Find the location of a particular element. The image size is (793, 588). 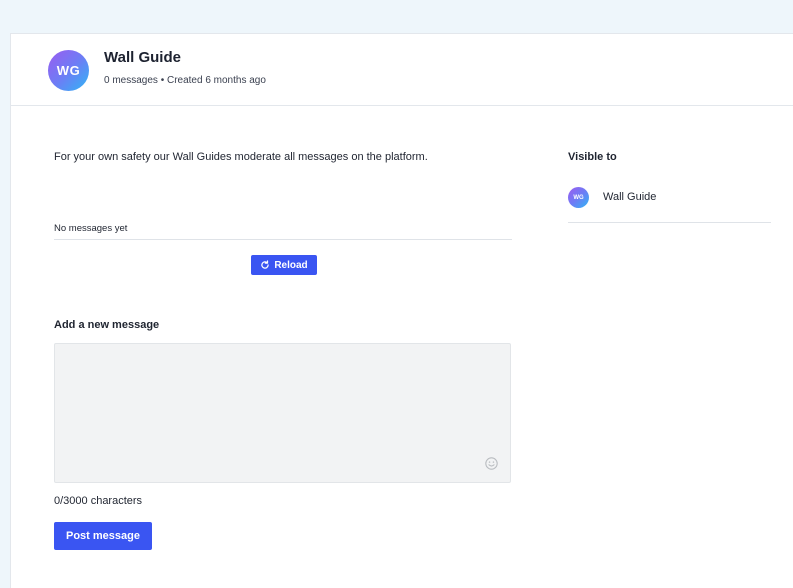

avatar: WG is located at coordinates (68, 70).